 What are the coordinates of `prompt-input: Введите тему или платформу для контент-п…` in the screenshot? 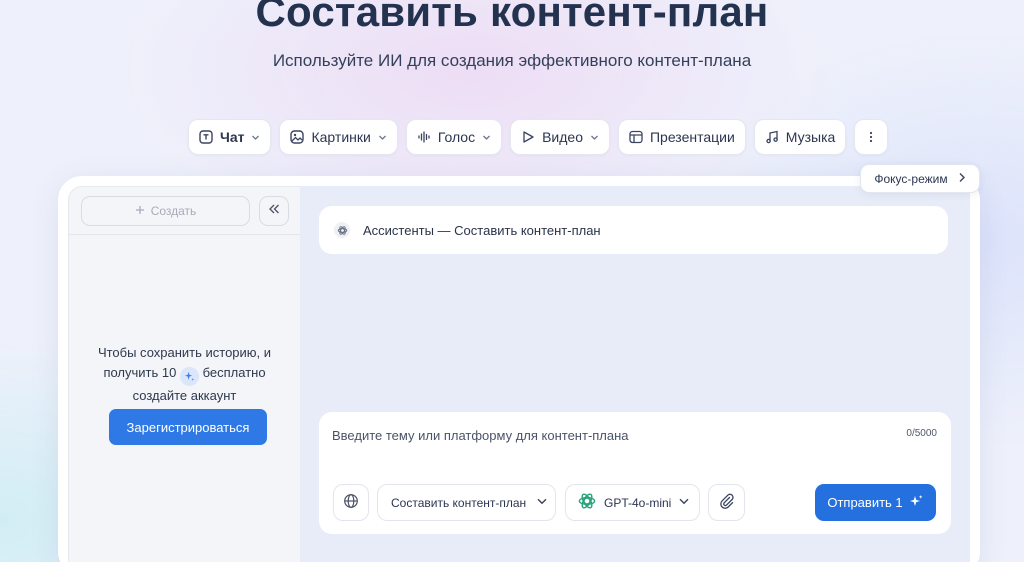 It's located at (480, 435).